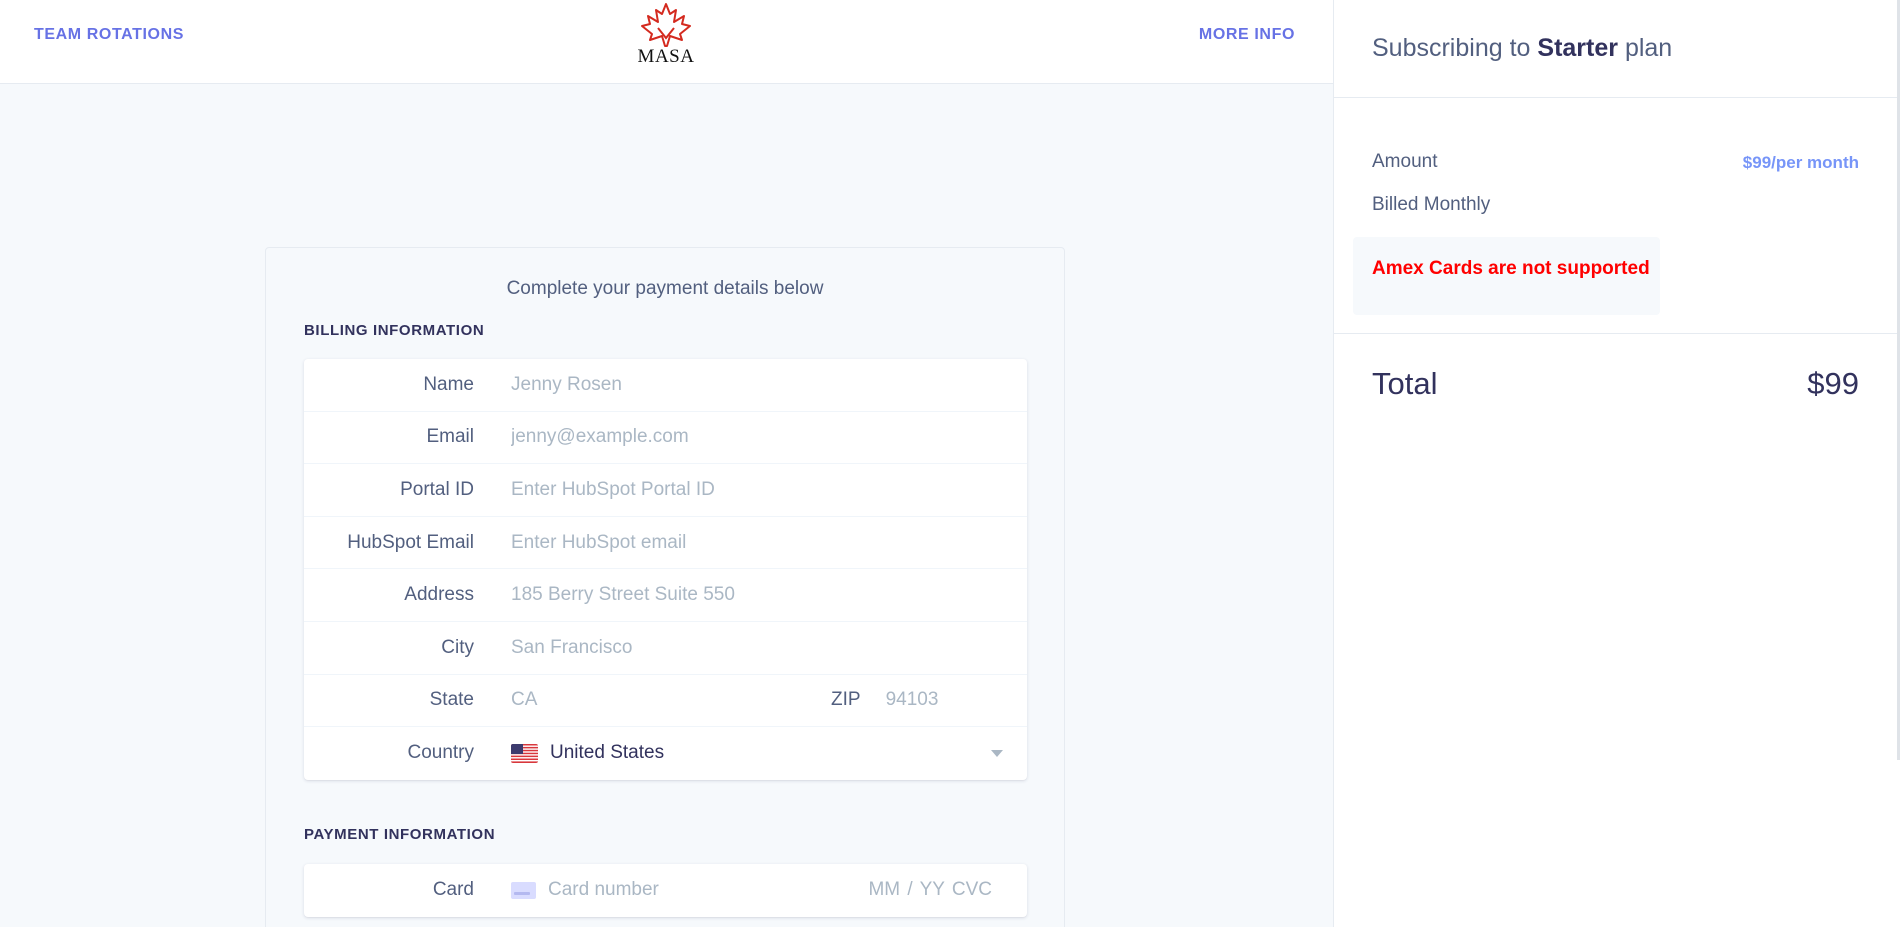  Describe the element at coordinates (759, 542) in the screenshot. I see `hubspot-email-input` at that location.